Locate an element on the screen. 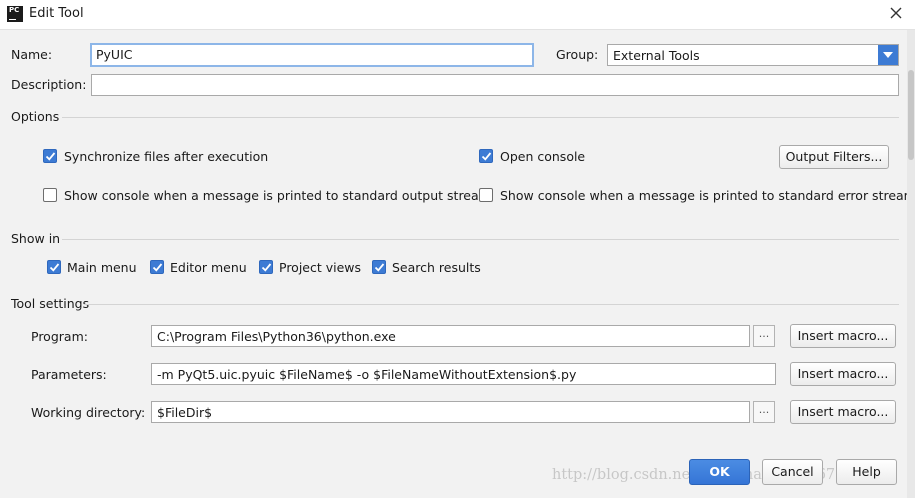 Image resolution: width=915 pixels, height=498 pixels. open-console-checkbox is located at coordinates (486, 156).